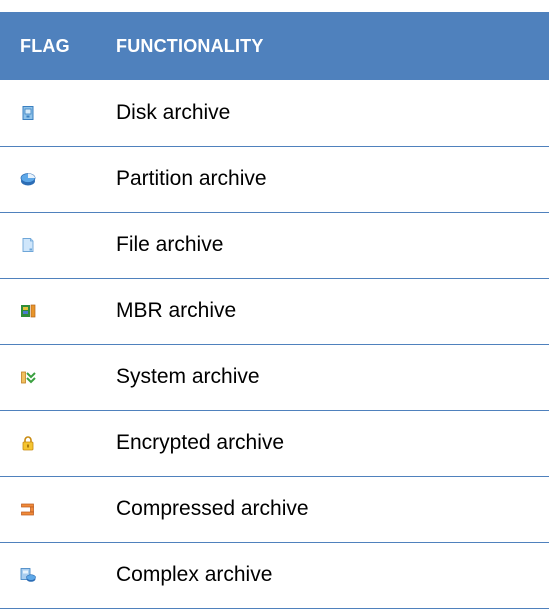 This screenshot has height=615, width=549. Describe the element at coordinates (28, 245) in the screenshot. I see `file-icon` at that location.